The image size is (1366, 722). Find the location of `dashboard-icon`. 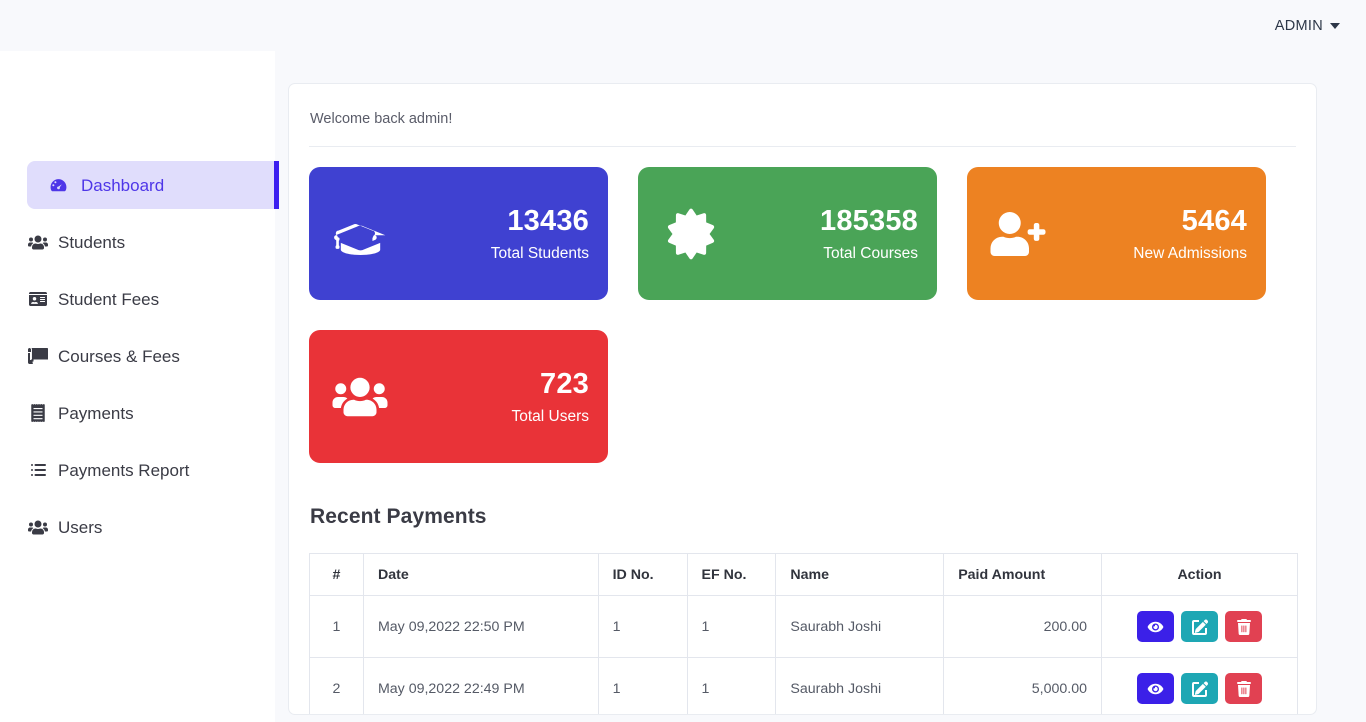

dashboard-icon is located at coordinates (58, 185).